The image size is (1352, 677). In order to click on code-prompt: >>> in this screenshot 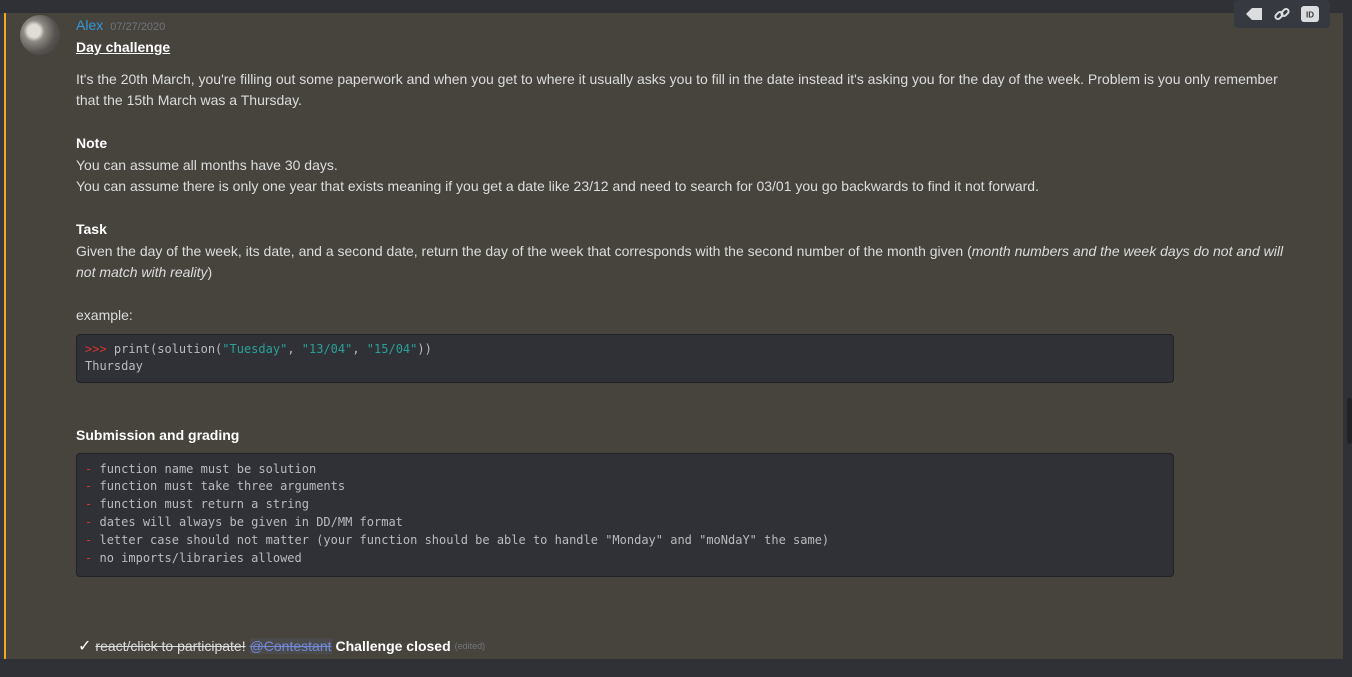, I will do `click(96, 348)`.